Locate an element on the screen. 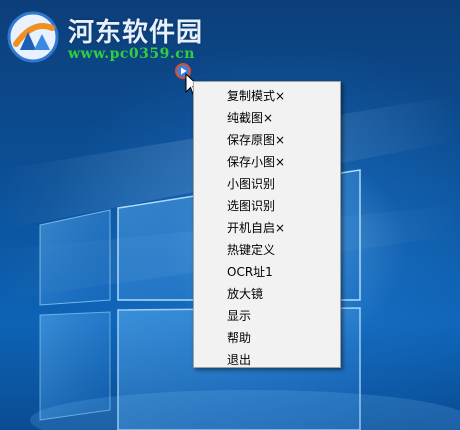 Image resolution: width=460 pixels, height=430 pixels. menu-item-copy-mode: 复制模式× is located at coordinates (267, 96).